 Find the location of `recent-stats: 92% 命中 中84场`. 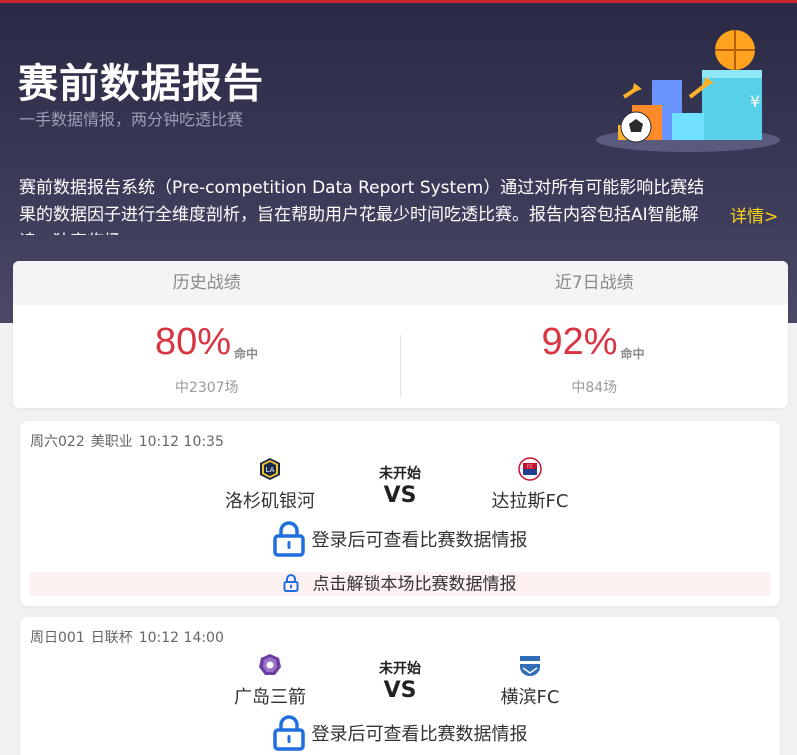

recent-stats: 92% 命中 中84场 is located at coordinates (595, 356).